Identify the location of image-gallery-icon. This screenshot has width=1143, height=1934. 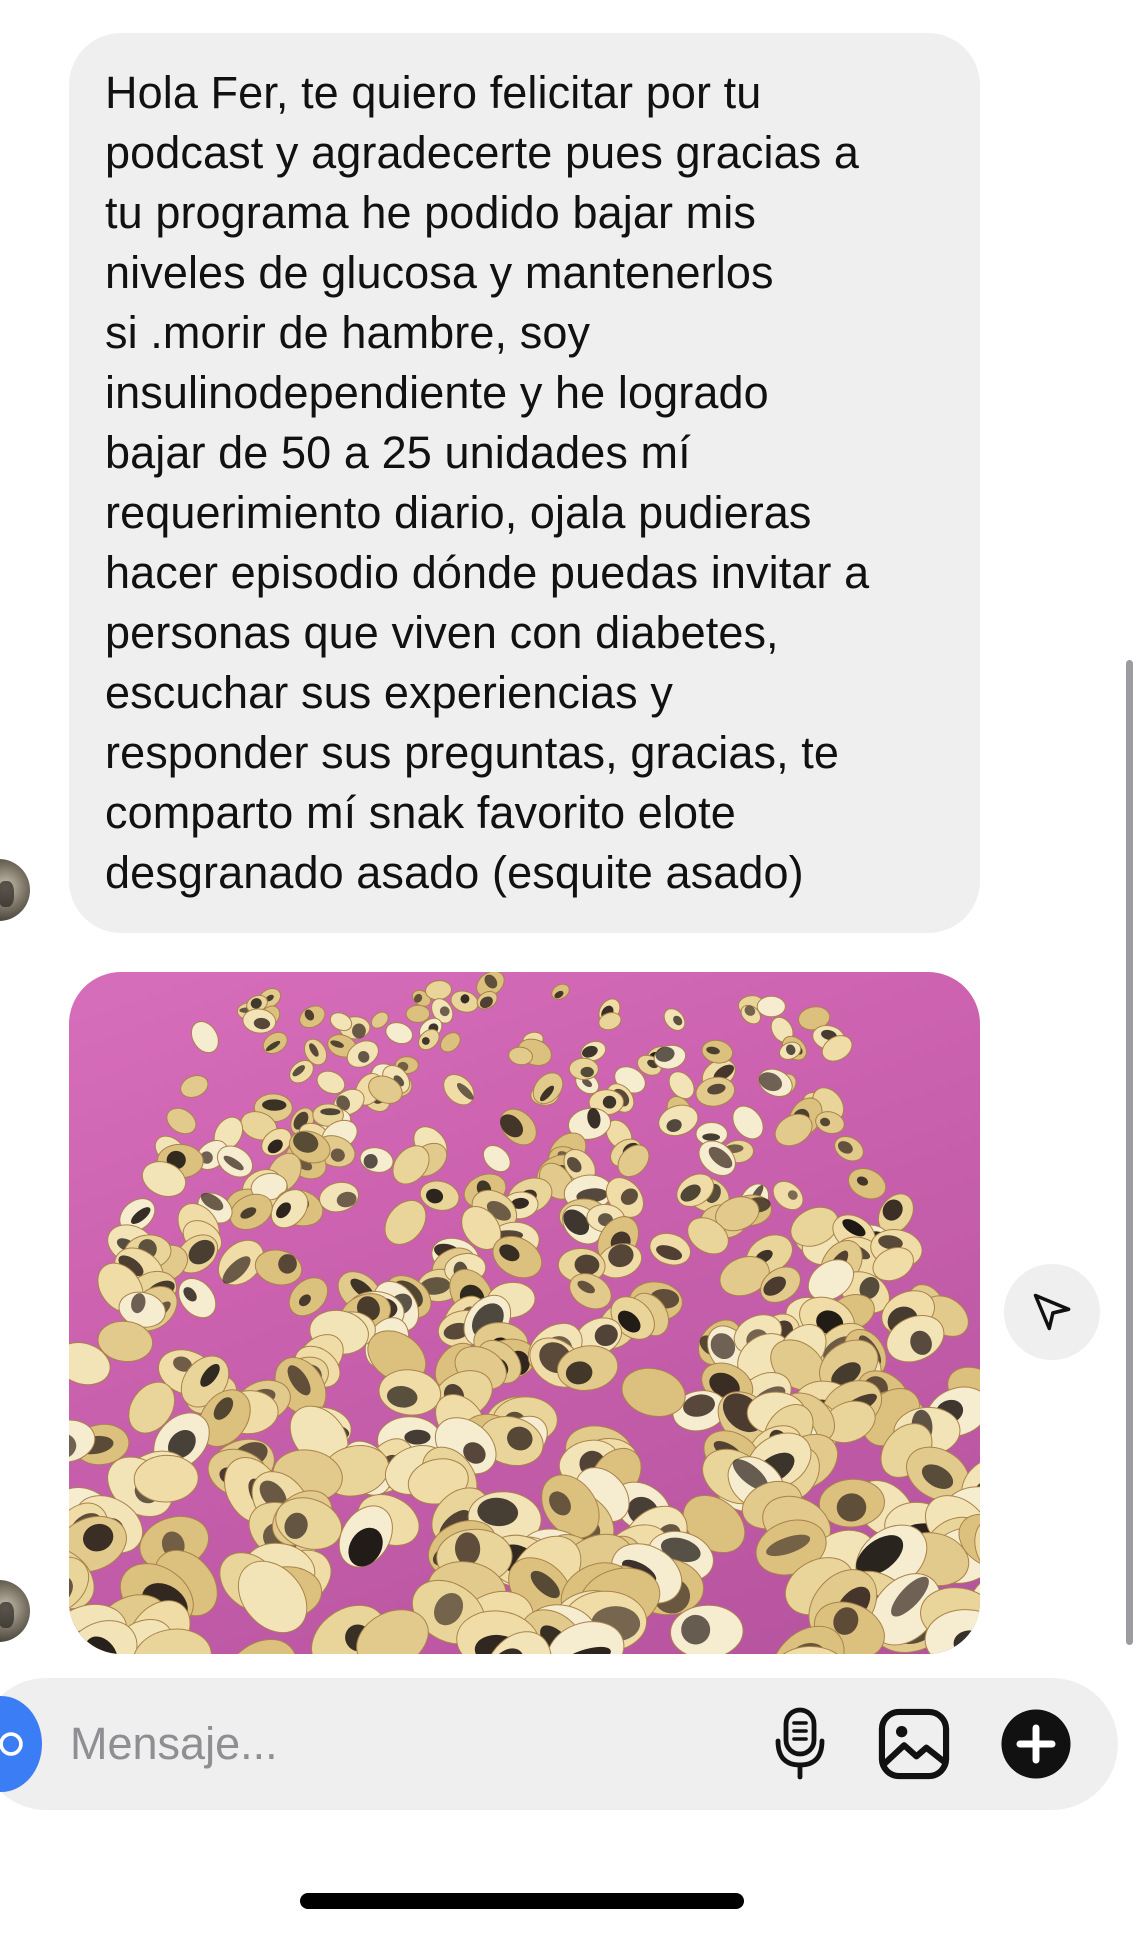
(914, 1744).